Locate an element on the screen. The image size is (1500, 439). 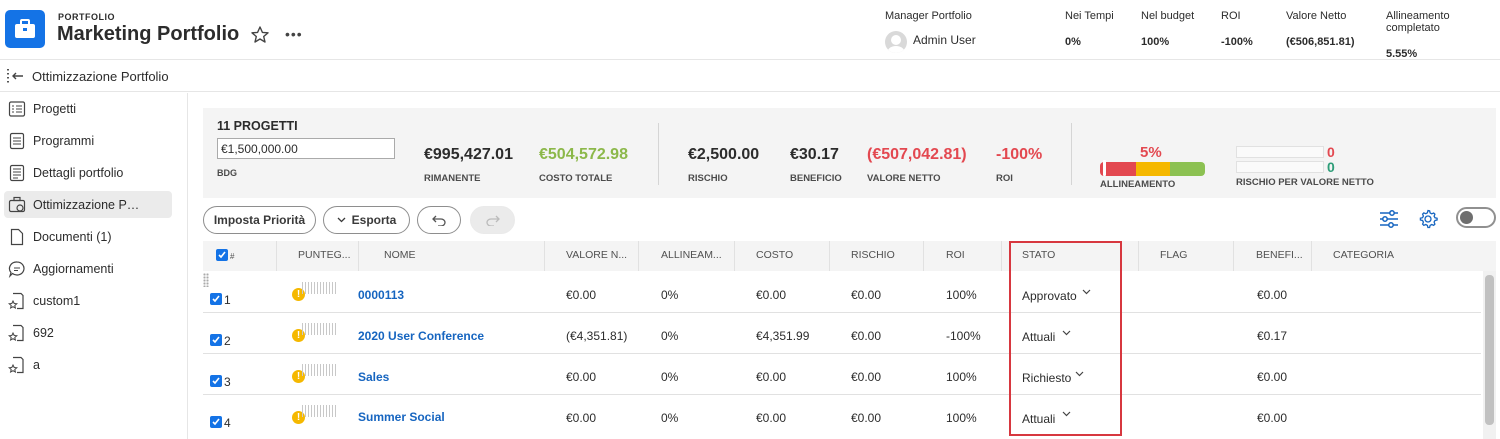
details-icon is located at coordinates (17, 172).